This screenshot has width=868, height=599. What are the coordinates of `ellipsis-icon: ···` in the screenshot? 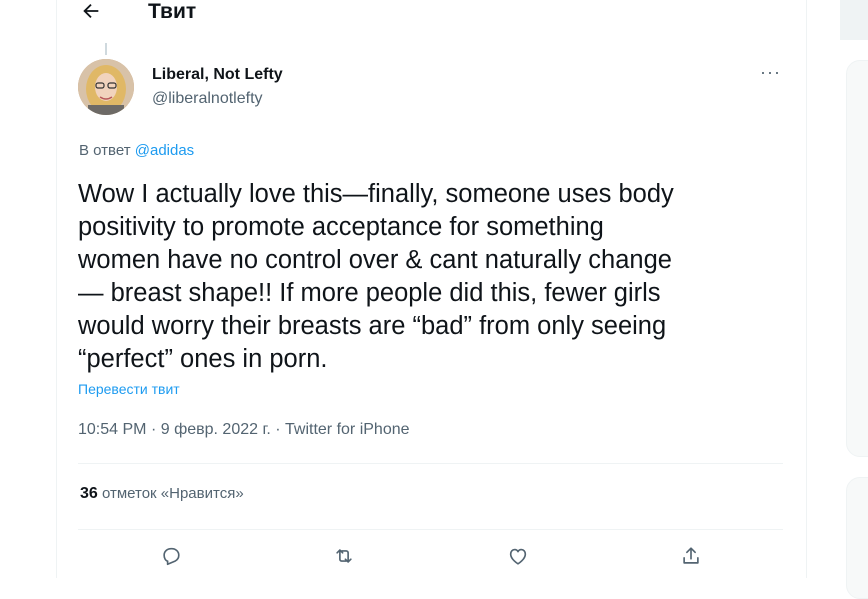 It's located at (770, 72).